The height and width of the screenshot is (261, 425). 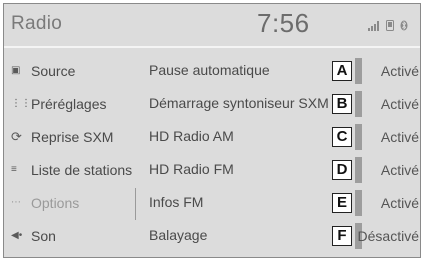 I want to click on sidebar-item-station-list: ≡ Liste de stations, so click(x=69, y=169).